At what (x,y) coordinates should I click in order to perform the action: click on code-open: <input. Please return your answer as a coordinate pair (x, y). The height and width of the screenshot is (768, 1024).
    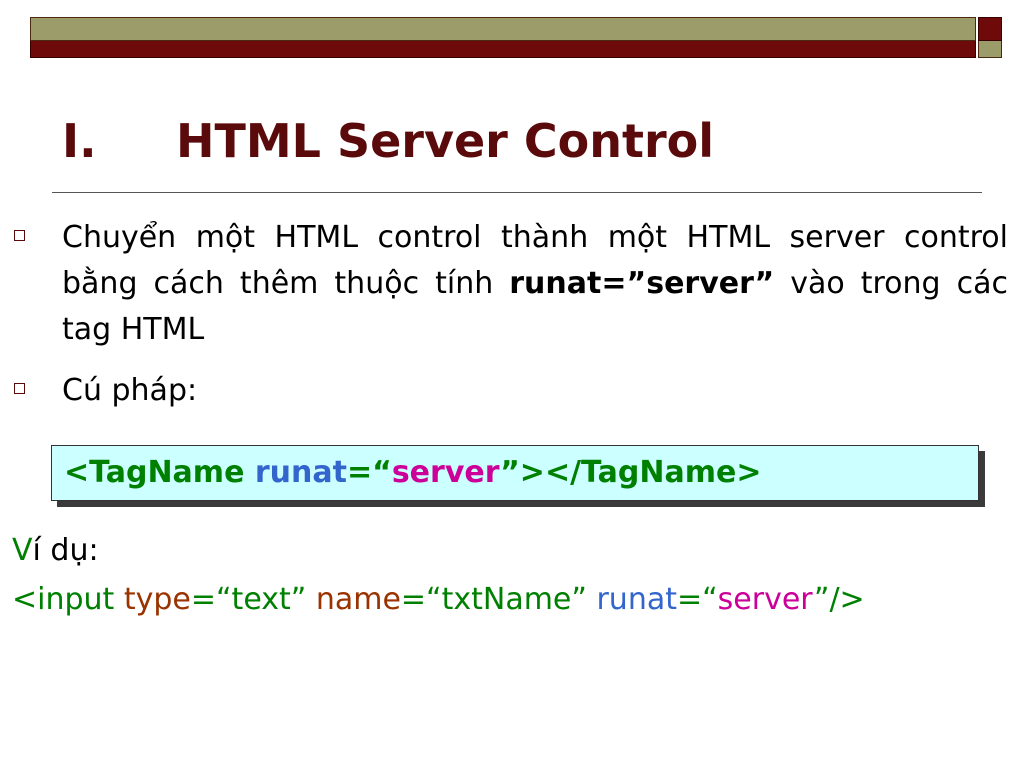
    Looking at the image, I should click on (68, 599).